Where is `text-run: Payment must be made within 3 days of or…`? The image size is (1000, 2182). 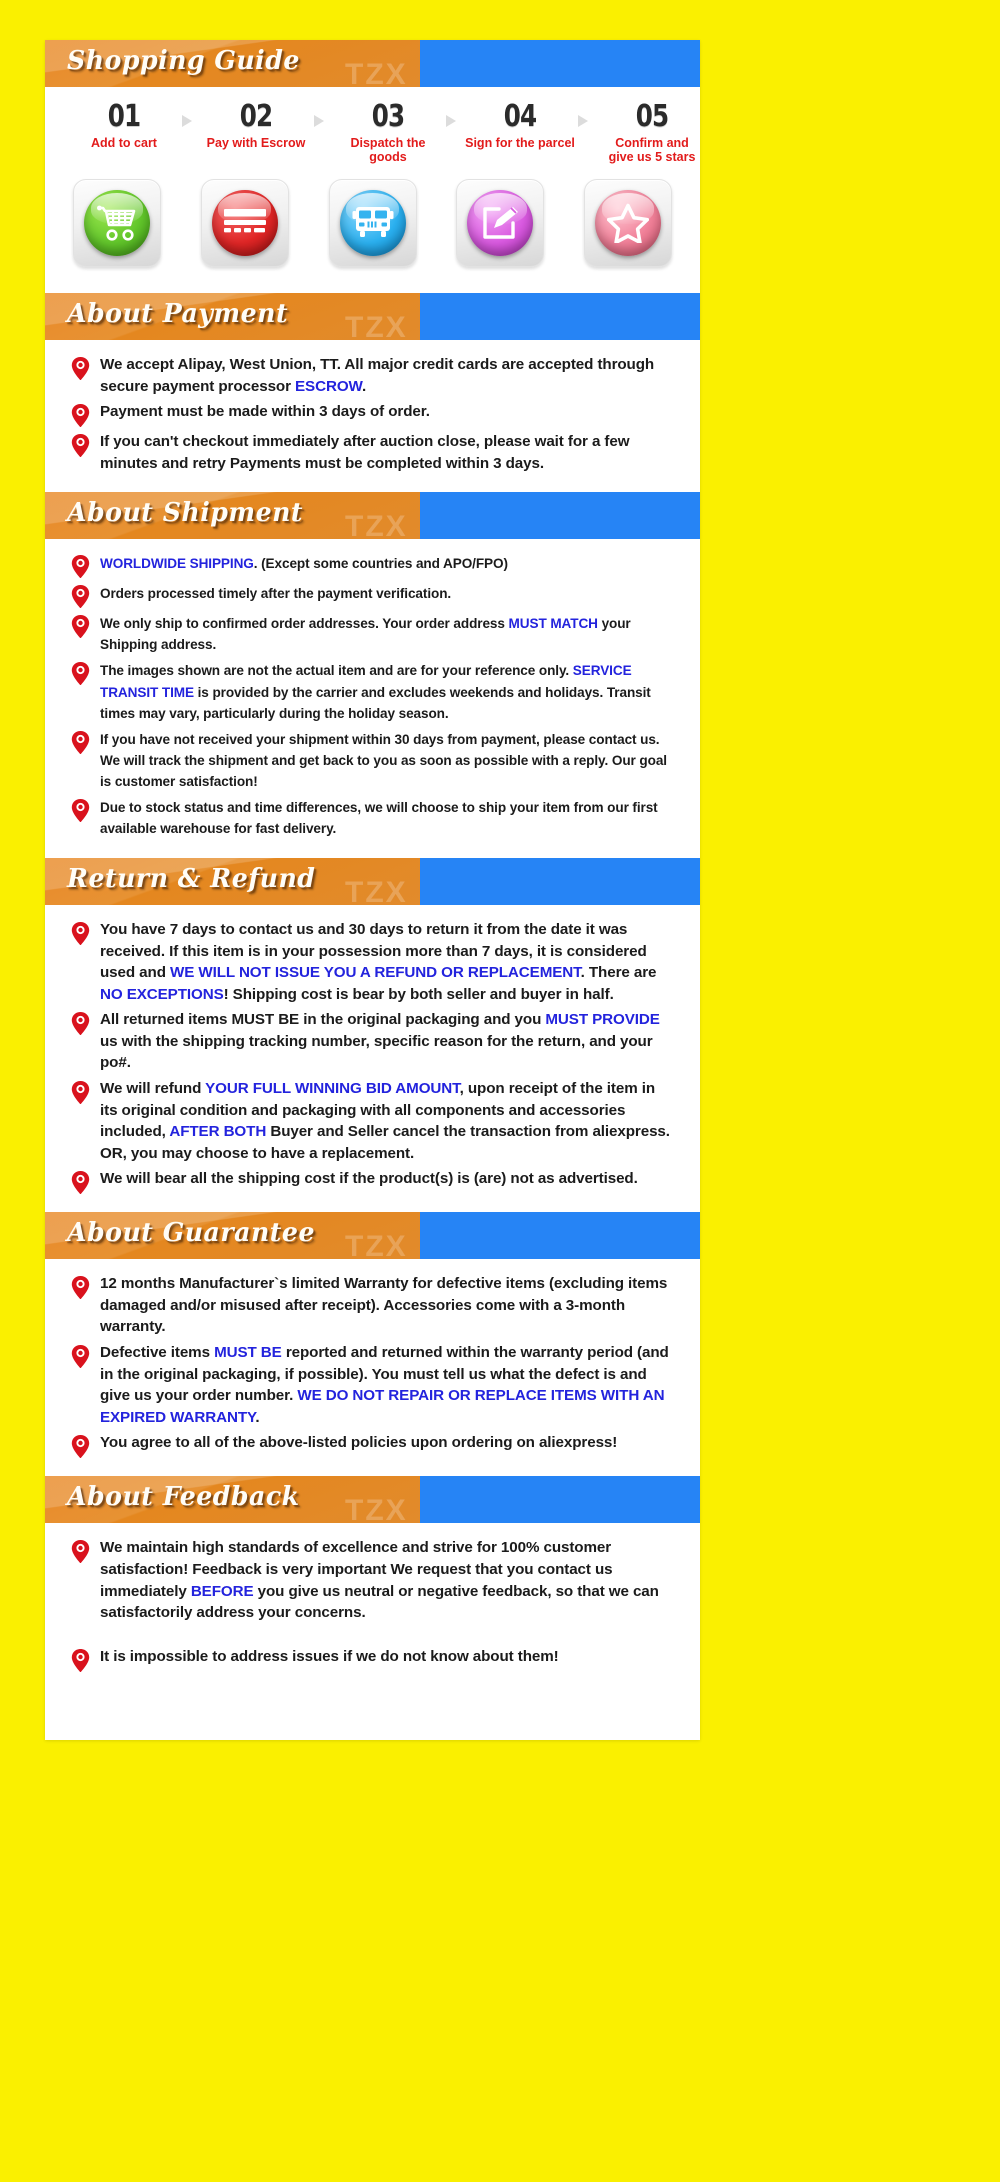
text-run: Payment must be made within 3 days of or… is located at coordinates (265, 412).